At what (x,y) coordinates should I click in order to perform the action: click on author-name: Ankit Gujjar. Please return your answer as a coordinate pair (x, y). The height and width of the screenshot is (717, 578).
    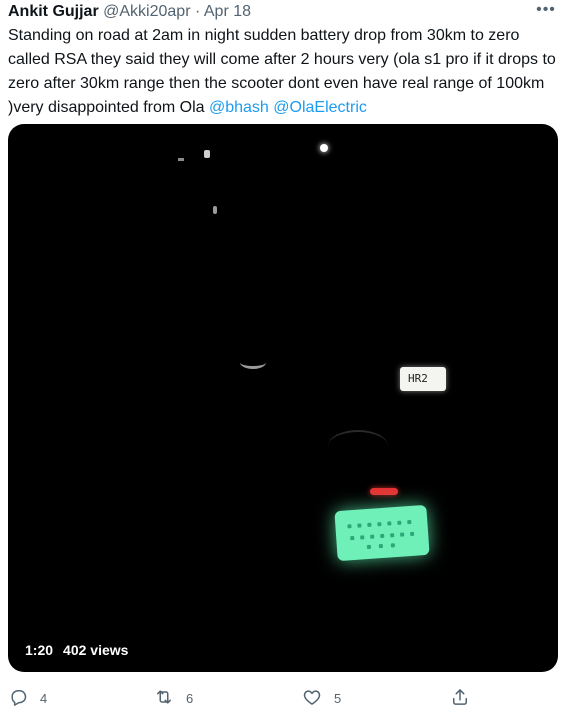
    Looking at the image, I should click on (53, 11).